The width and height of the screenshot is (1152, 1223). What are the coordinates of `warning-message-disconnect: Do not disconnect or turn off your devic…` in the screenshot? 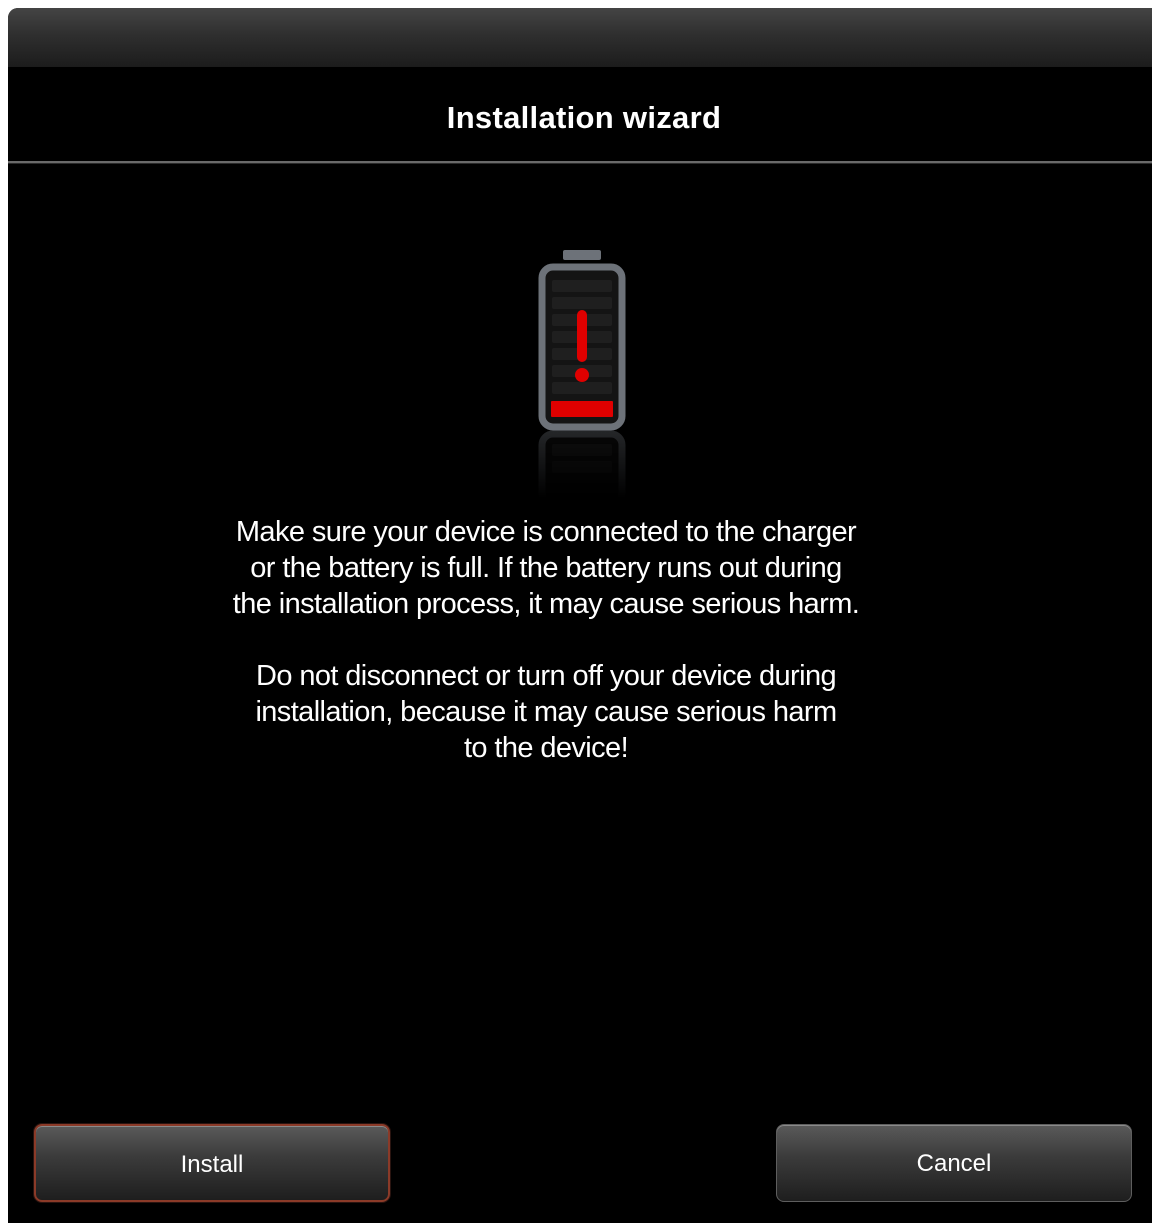 It's located at (546, 712).